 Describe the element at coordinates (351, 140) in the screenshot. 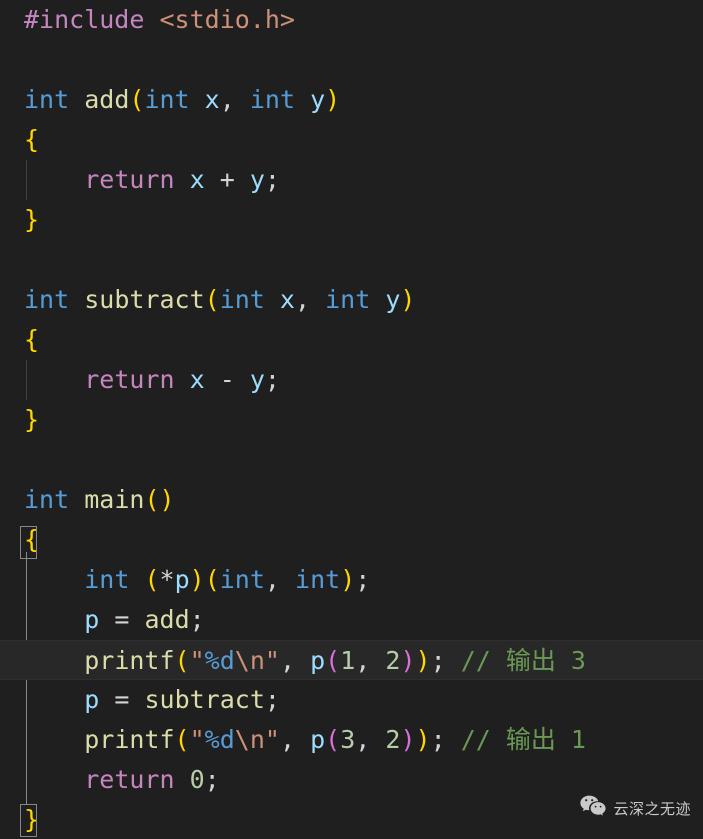

I see `code-line-4: {` at that location.